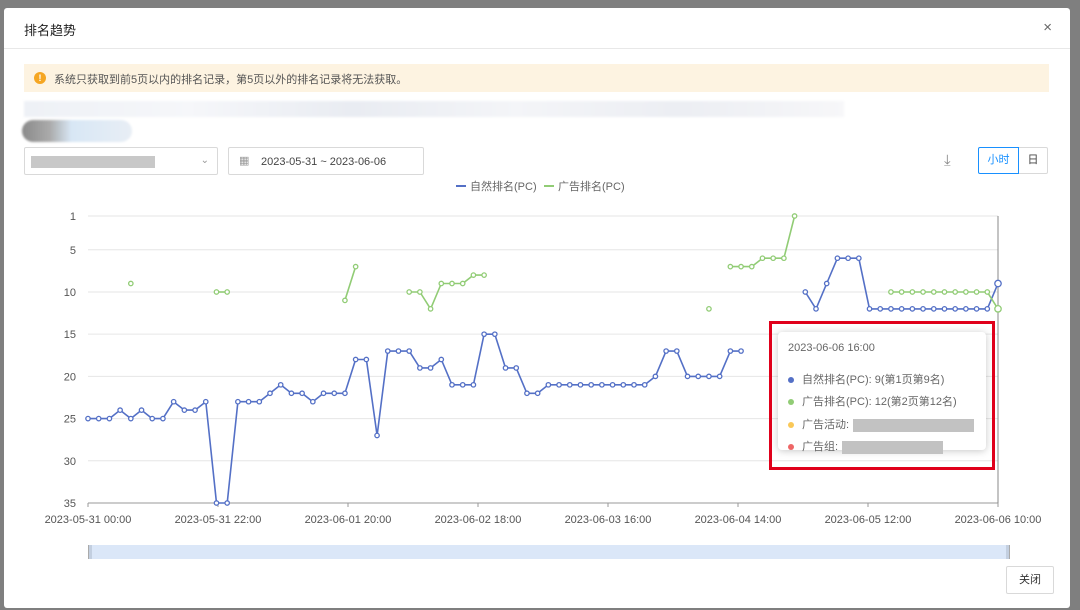 The width and height of the screenshot is (1080, 610). Describe the element at coordinates (348, 520) in the screenshot. I see `x-tick-label: 2023-06-01 20:00` at that location.